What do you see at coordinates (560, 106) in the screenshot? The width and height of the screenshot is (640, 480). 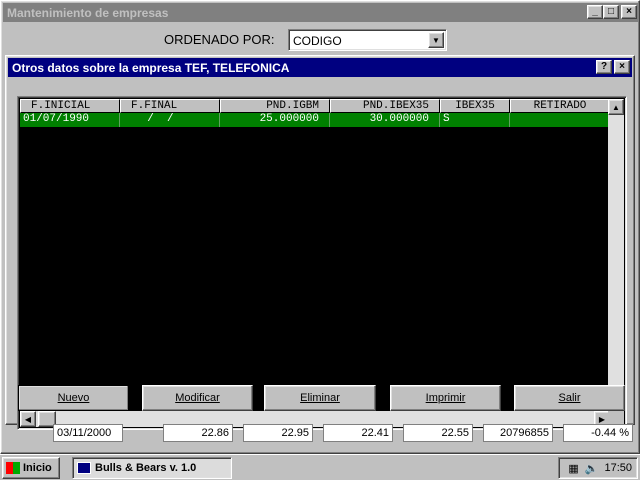 I see `column-header-retirado: RETIRADO` at bounding box center [560, 106].